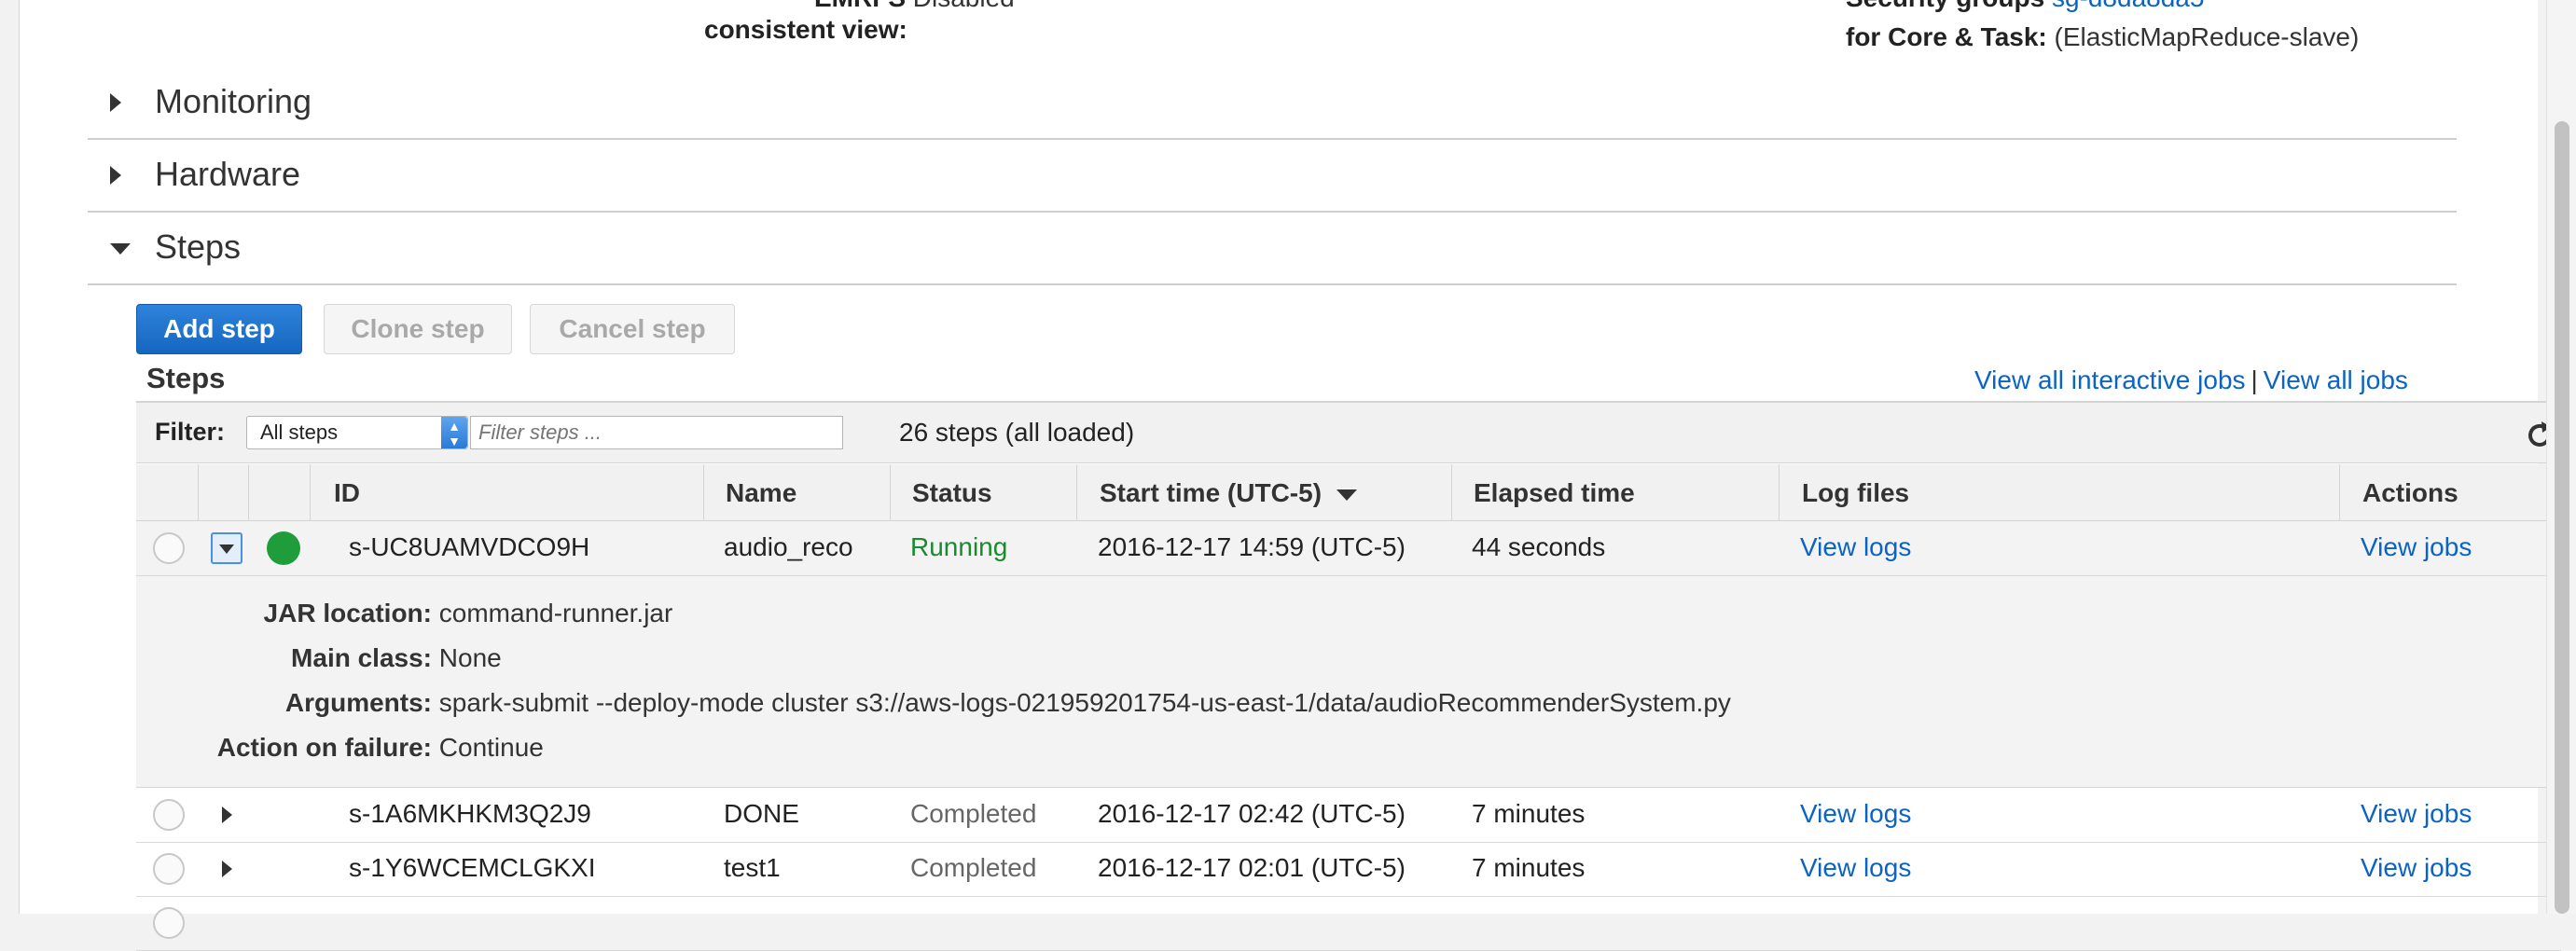 The image size is (2576, 951). What do you see at coordinates (347, 493) in the screenshot?
I see `column-header-id: ID` at bounding box center [347, 493].